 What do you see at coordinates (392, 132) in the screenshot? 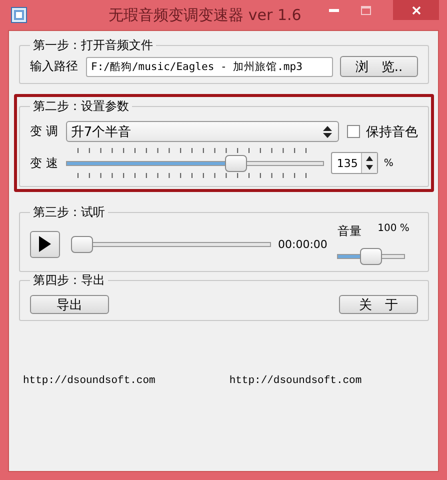
I see `keep-timbre-label: 保持音色` at bounding box center [392, 132].